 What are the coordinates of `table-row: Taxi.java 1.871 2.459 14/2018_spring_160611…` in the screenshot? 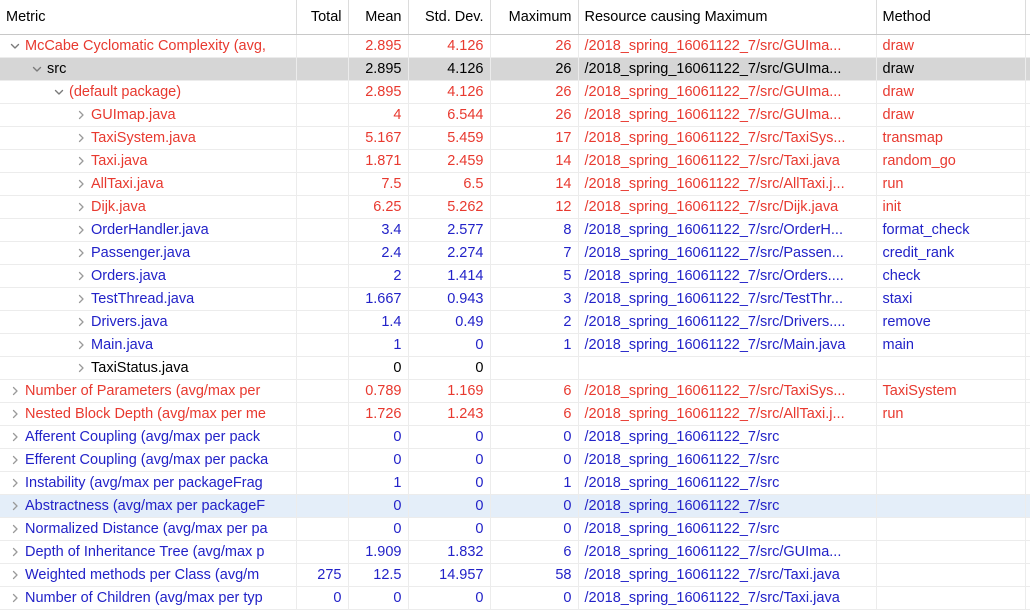 It's located at (515, 161).